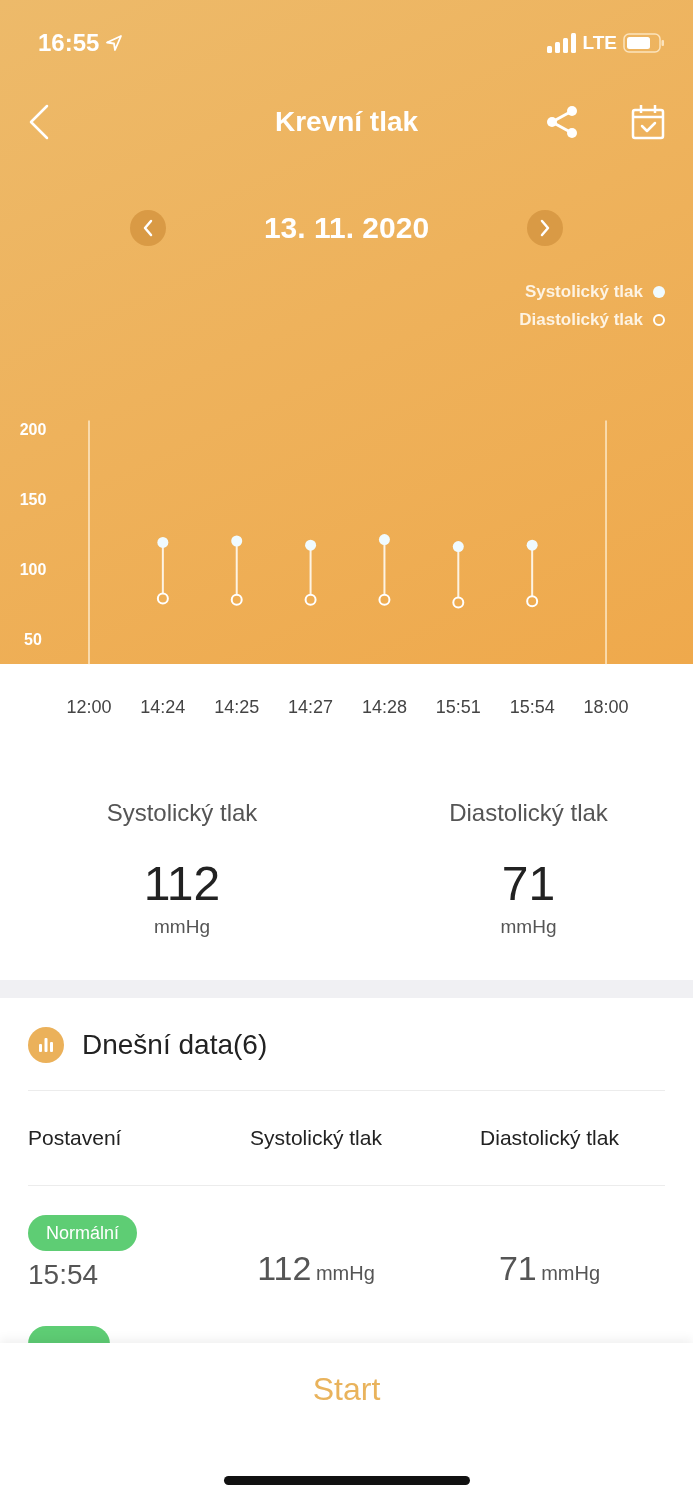 Image resolution: width=693 pixels, height=1500 pixels. What do you see at coordinates (528, 884) in the screenshot?
I see `stat-value: 71` at bounding box center [528, 884].